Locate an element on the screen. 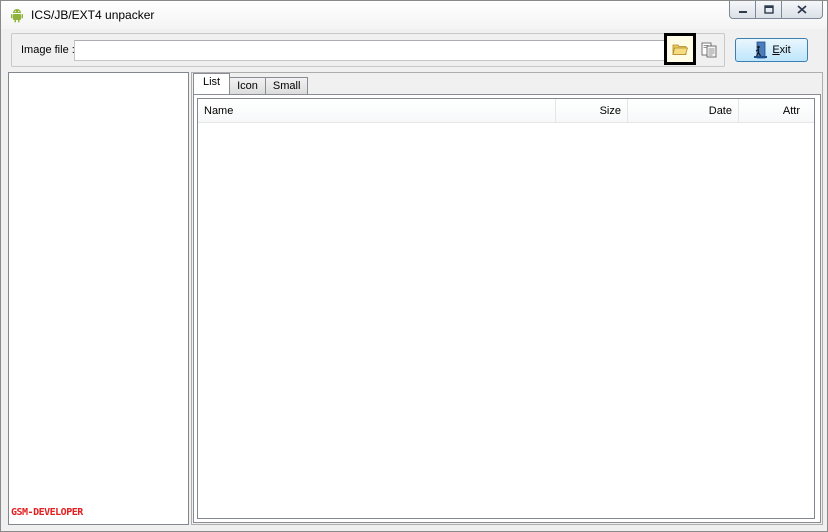 Image resolution: width=828 pixels, height=532 pixels. column-name: Name is located at coordinates (377, 111).